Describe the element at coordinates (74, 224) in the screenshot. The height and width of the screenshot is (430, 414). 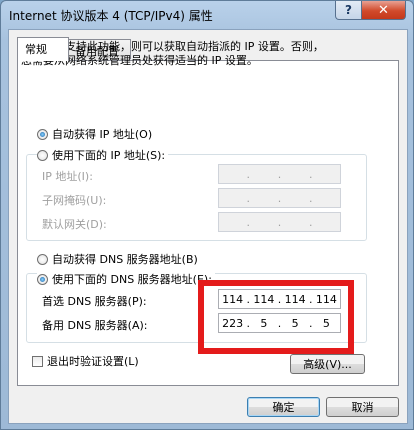
I see `default-gateway-label: 默认网关(D):` at that location.